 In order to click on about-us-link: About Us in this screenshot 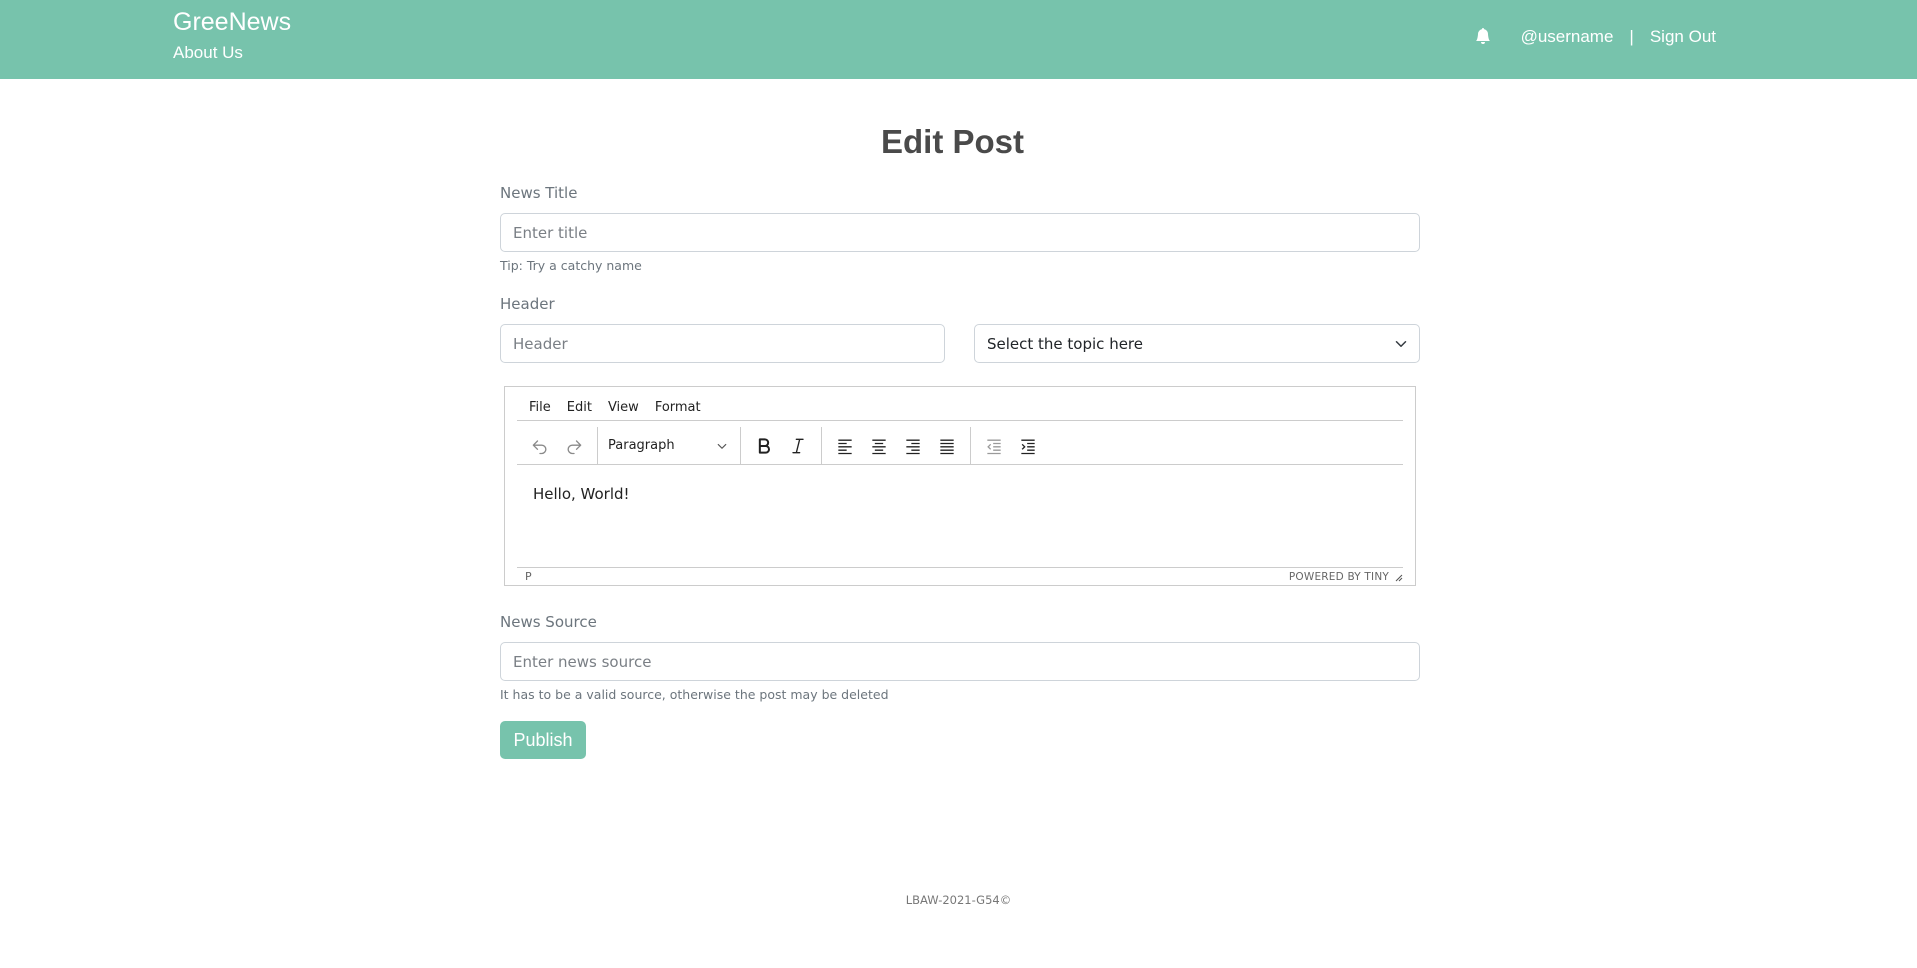, I will do `click(208, 53)`.